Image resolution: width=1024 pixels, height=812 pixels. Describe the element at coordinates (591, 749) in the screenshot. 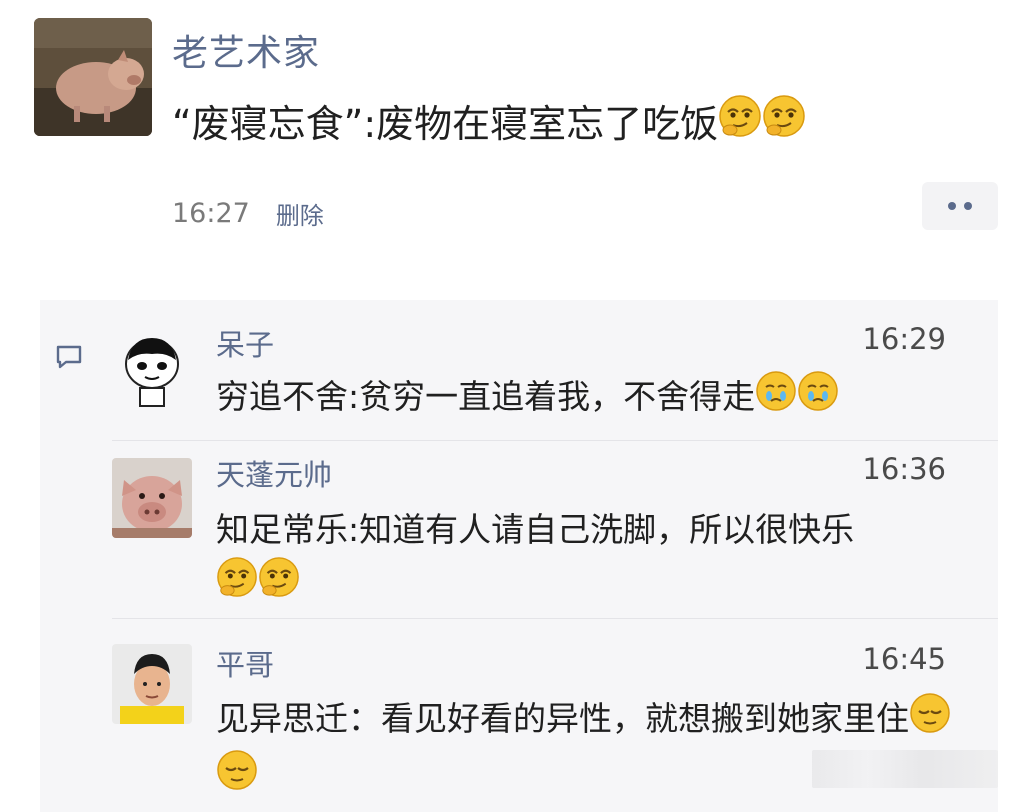

I see `comment-text: 见异思迁：看见好看的异性，就想搬到她家里住` at that location.